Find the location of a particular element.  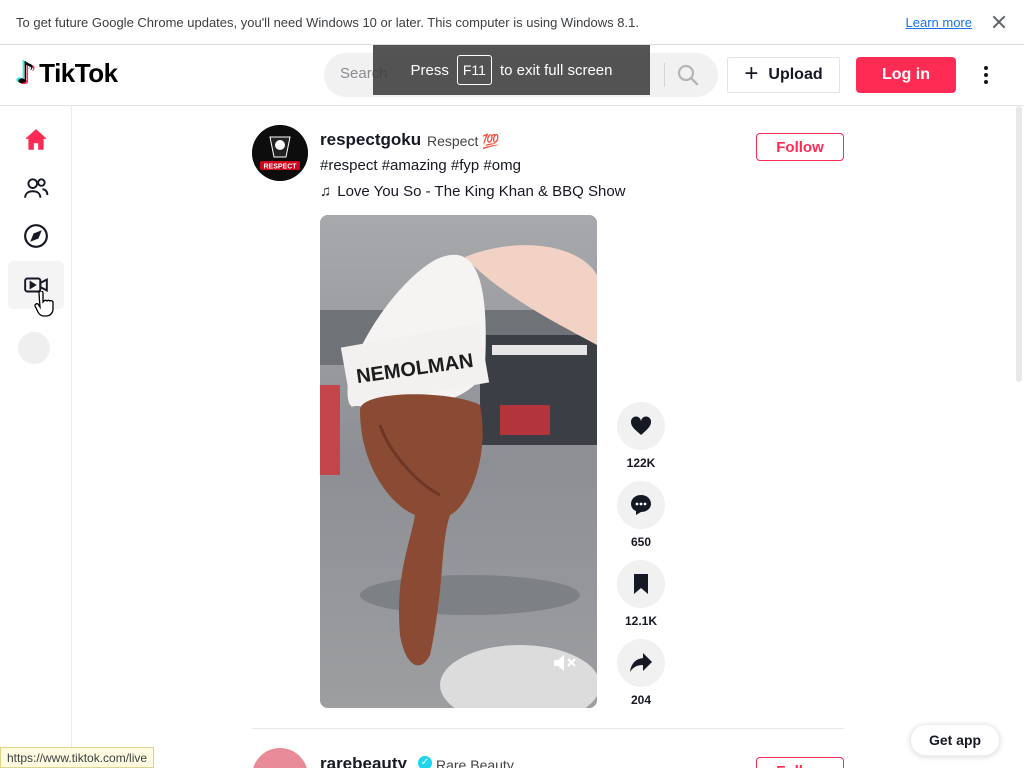

share-action: 204 is located at coordinates (641, 673).